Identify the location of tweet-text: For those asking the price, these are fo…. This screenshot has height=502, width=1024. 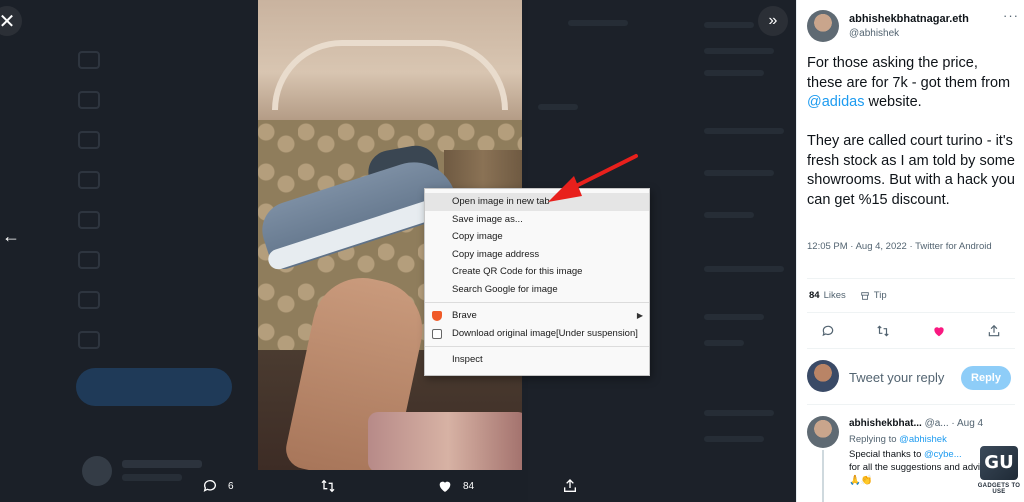
(911, 131).